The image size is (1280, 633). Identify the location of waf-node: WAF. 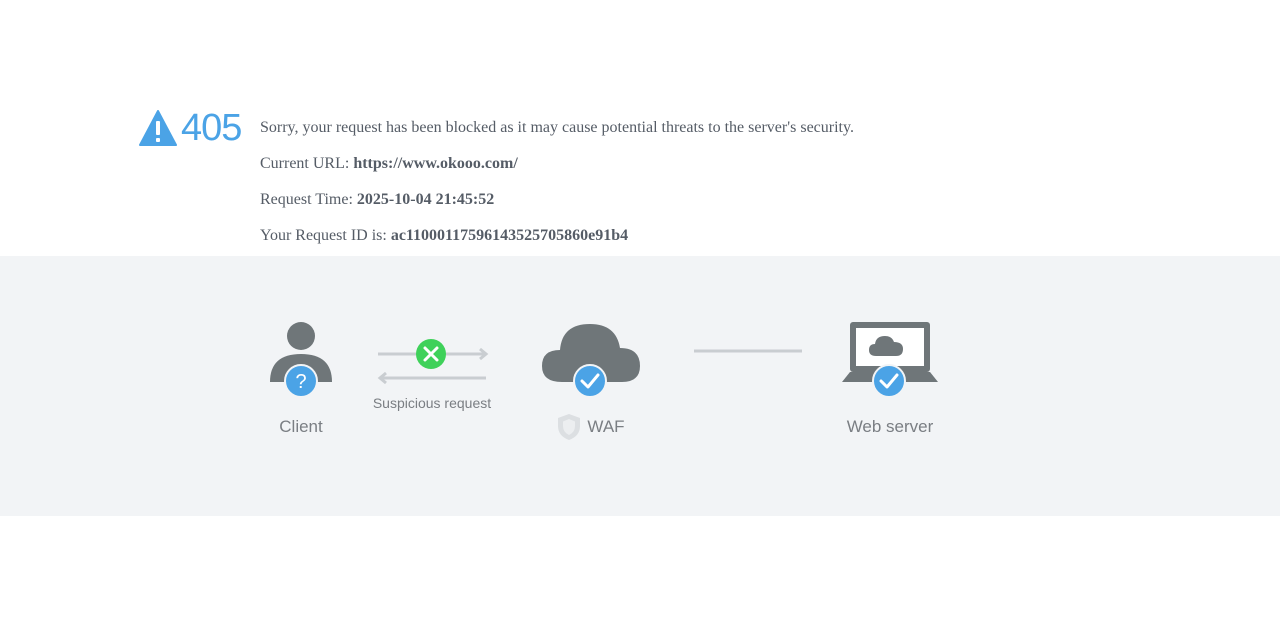
(591, 380).